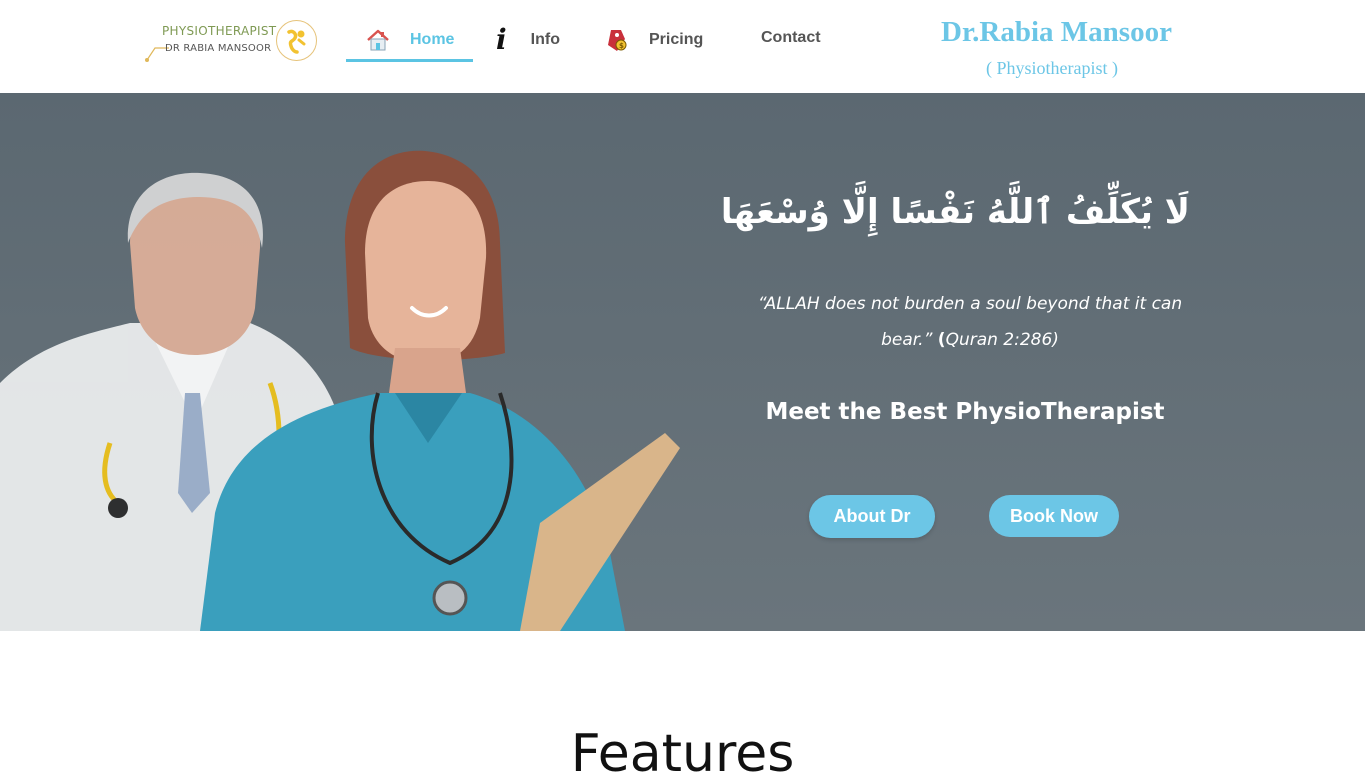 This screenshot has width=1365, height=776. What do you see at coordinates (1002, 340) in the screenshot?
I see `quote-reference: Quran 2:286)` at bounding box center [1002, 340].